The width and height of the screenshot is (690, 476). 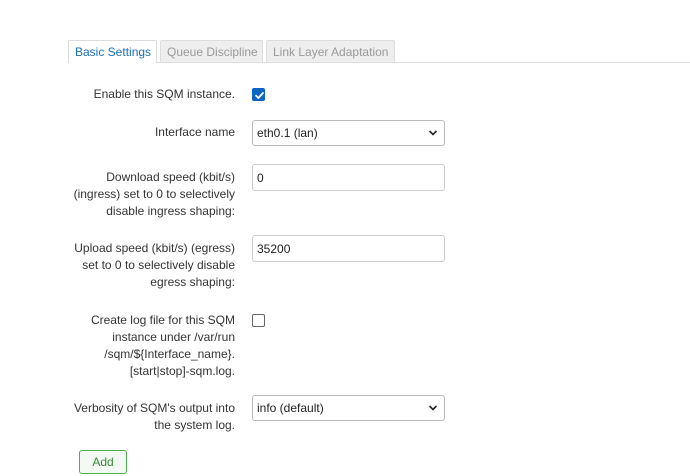 What do you see at coordinates (170, 177) in the screenshot?
I see `download-label-line: Download speed (kbit/s)` at bounding box center [170, 177].